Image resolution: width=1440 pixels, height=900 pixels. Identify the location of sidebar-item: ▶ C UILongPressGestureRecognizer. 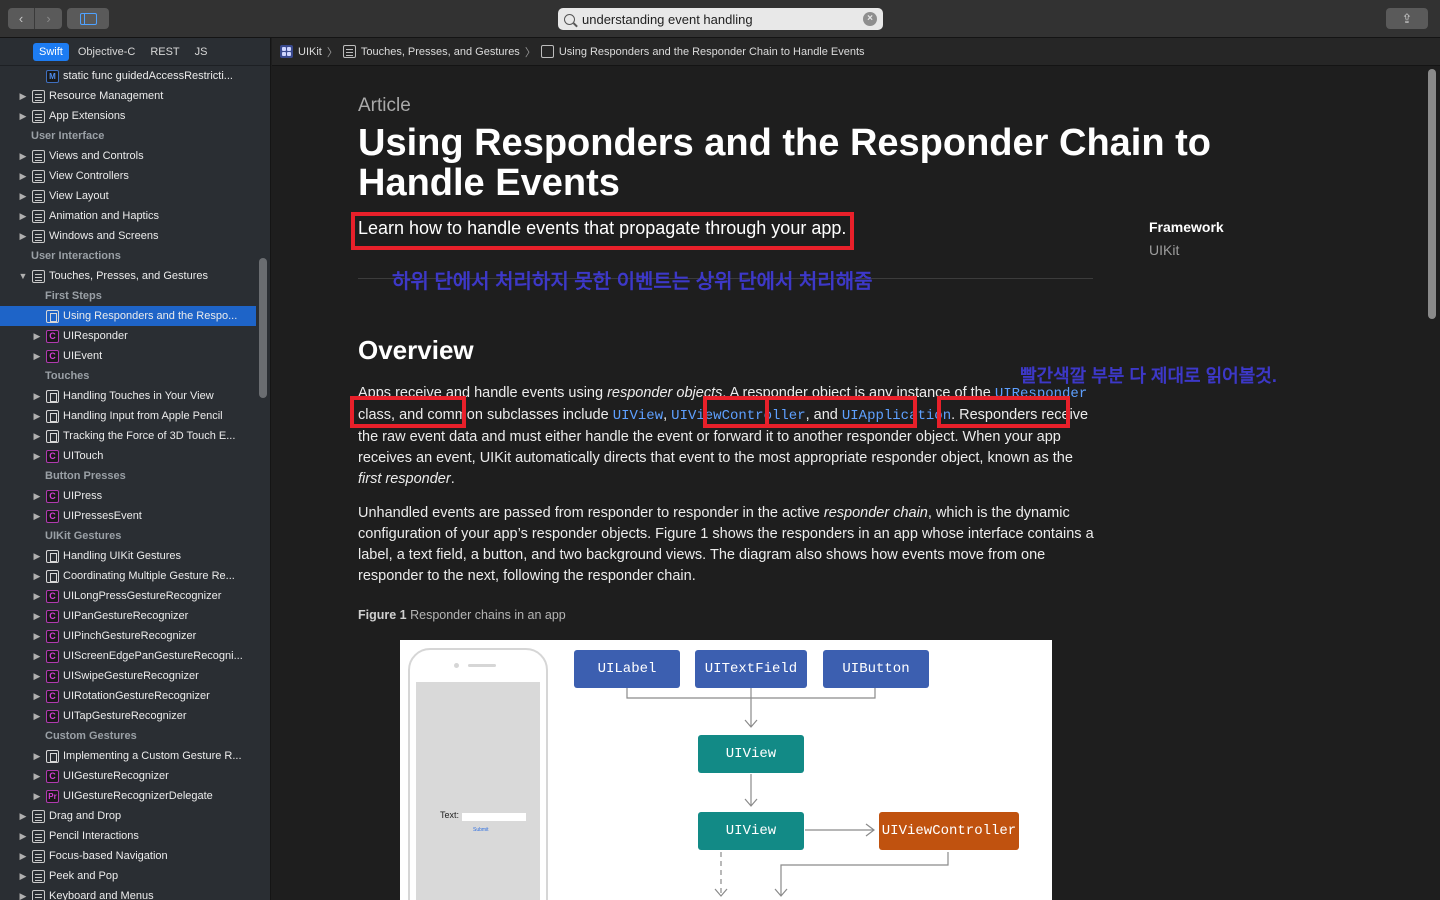
(128, 596).